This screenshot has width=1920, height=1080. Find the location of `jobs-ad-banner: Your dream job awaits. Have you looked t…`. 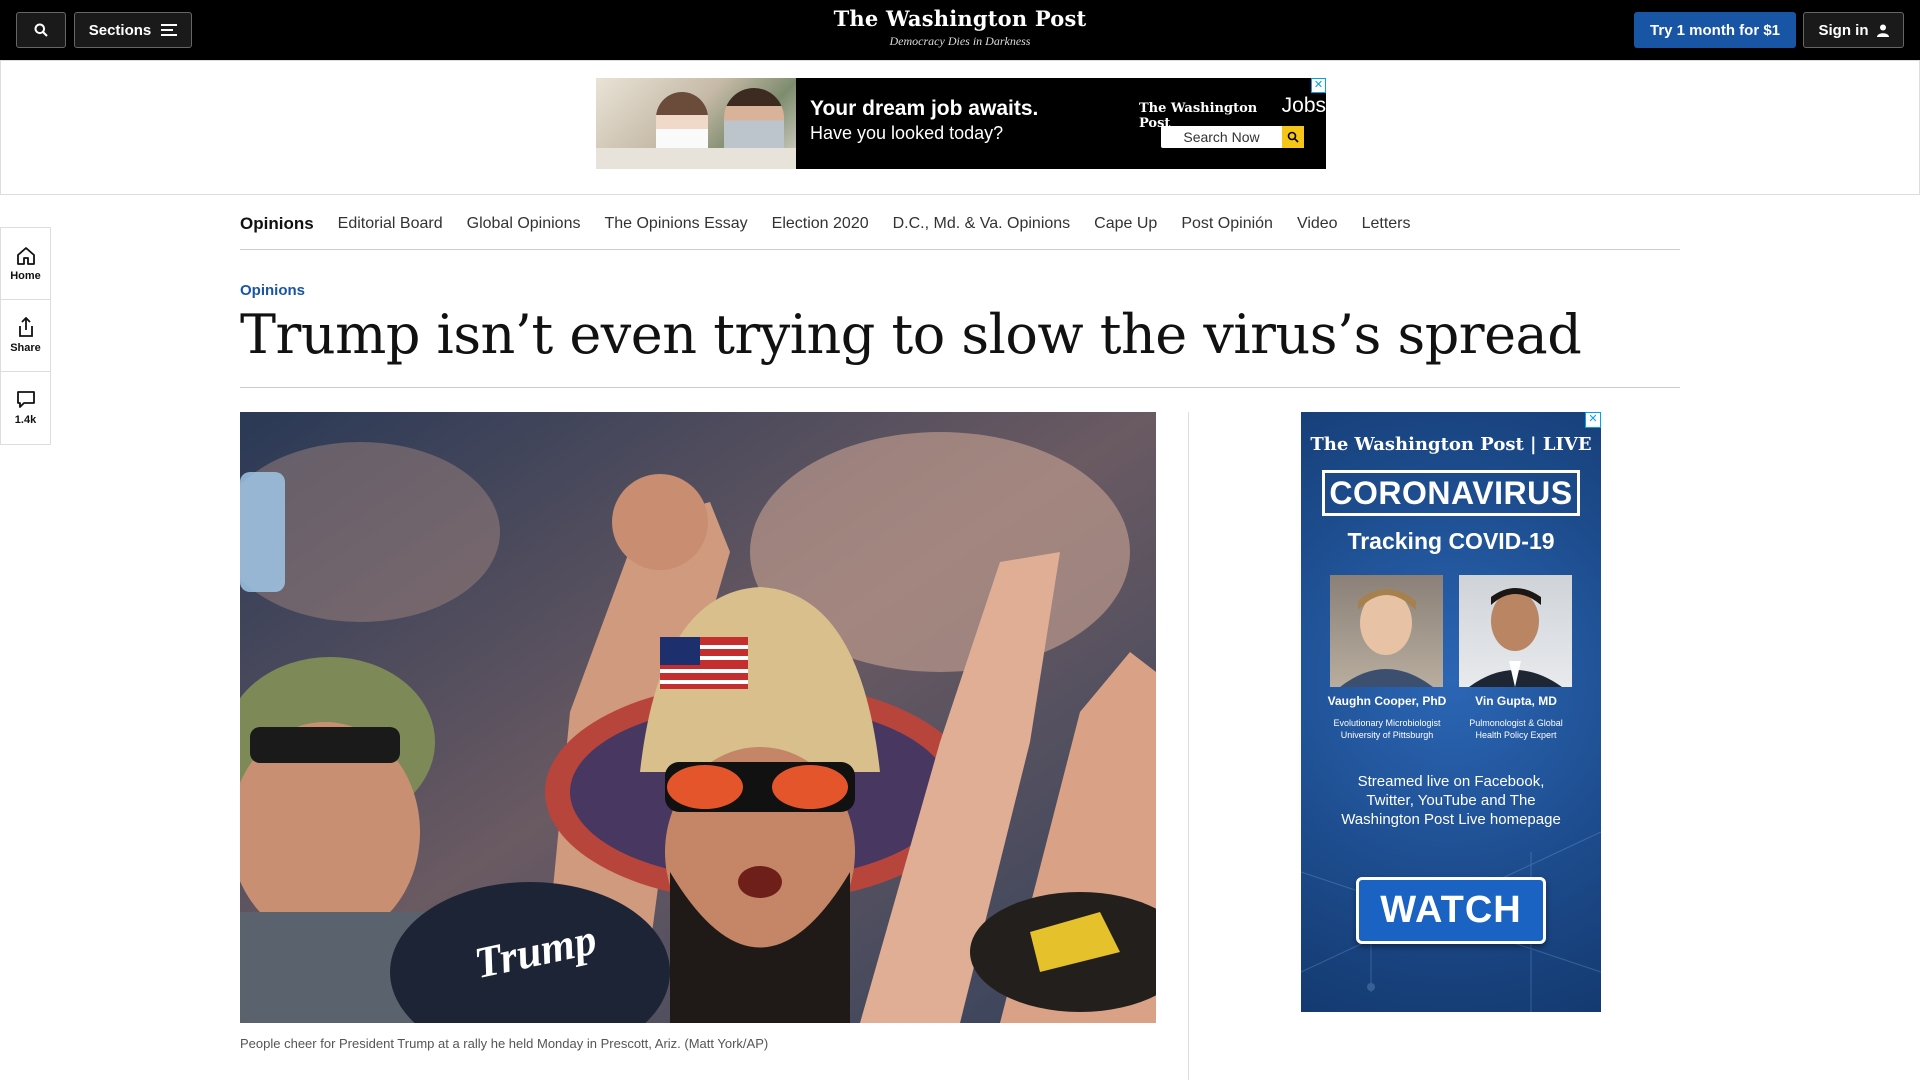

jobs-ad-banner: Your dream job awaits. Have you looked t… is located at coordinates (961, 123).